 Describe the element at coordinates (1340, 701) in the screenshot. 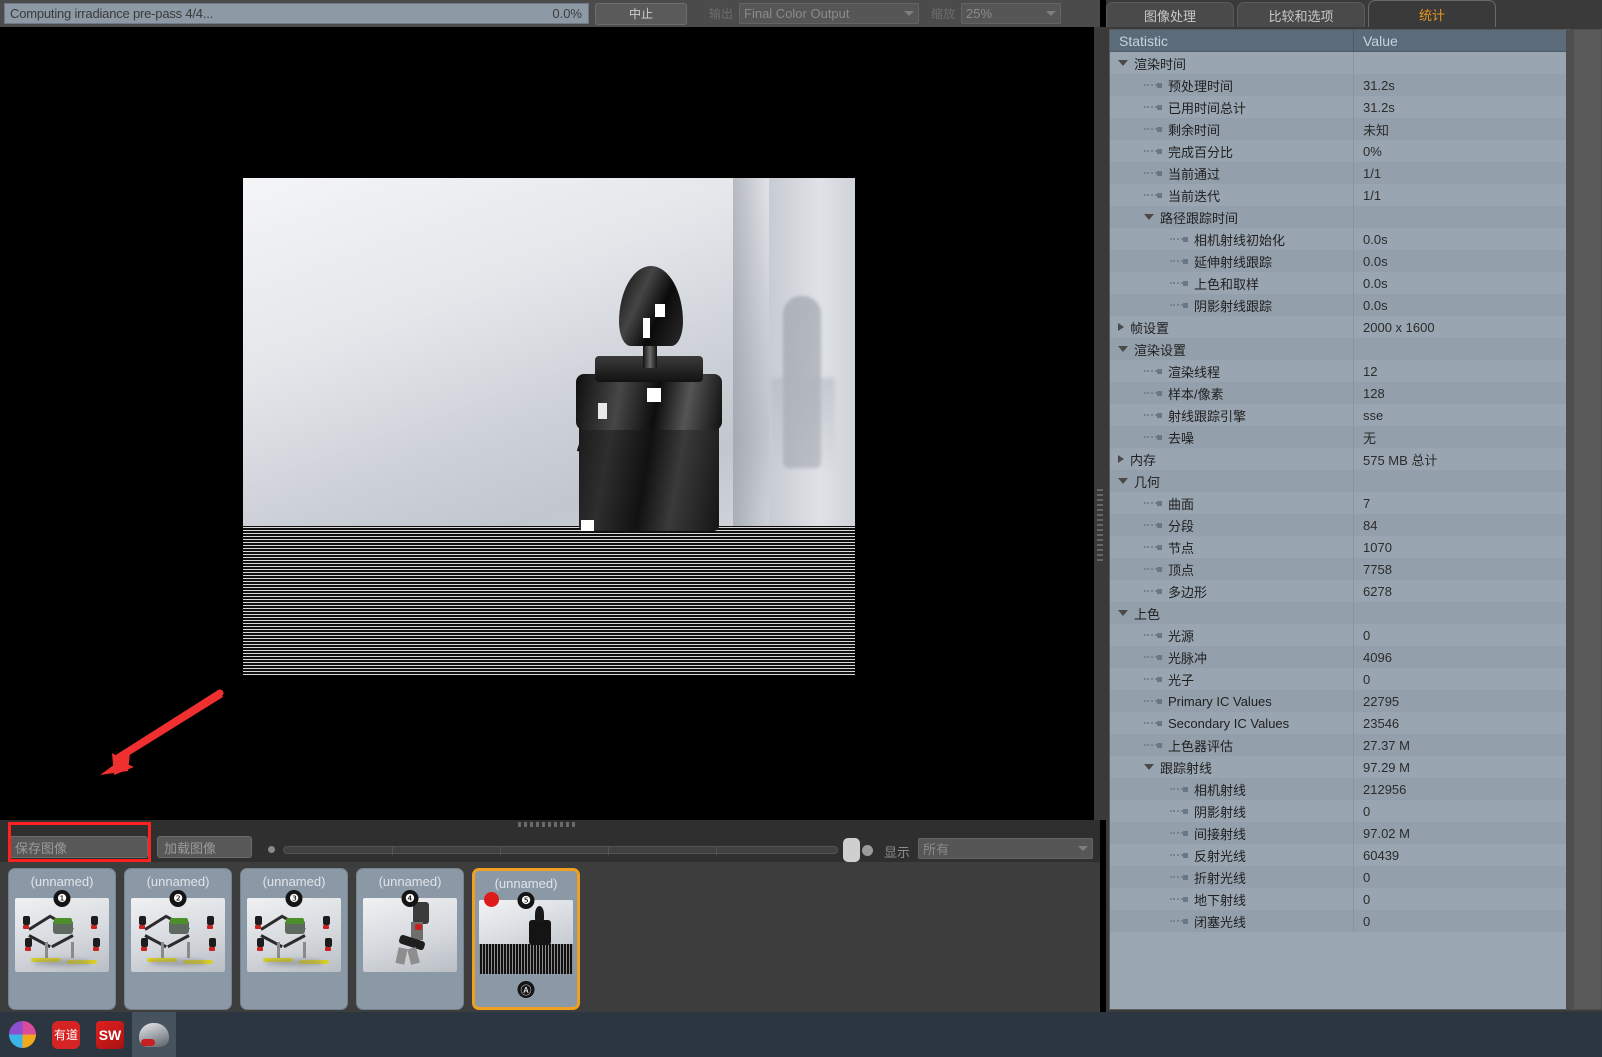

I see `table-row: Primary IC Values 22795` at that location.